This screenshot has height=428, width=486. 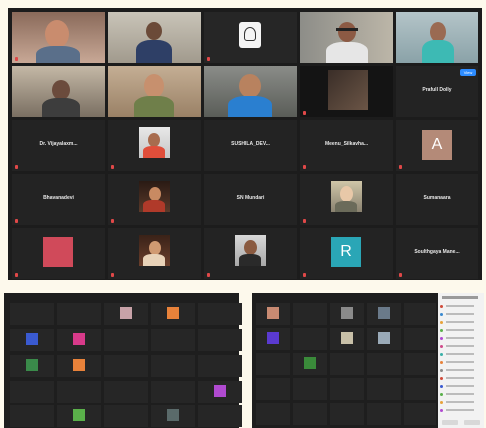 I want to click on participant-tile: A, so click(x=437, y=145).